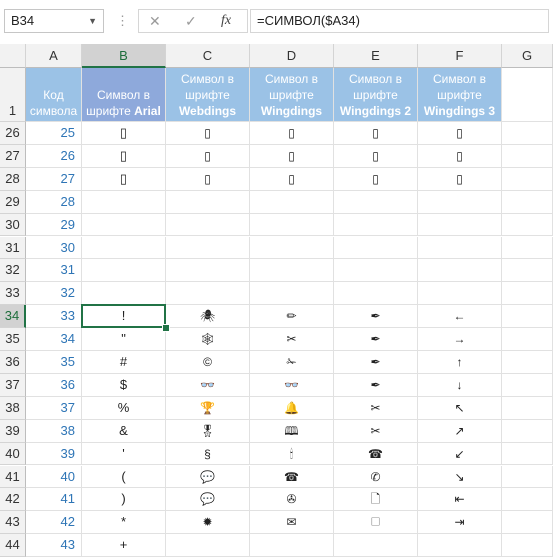 The width and height of the screenshot is (553, 557). I want to click on cell-code: 31, so click(54, 271).